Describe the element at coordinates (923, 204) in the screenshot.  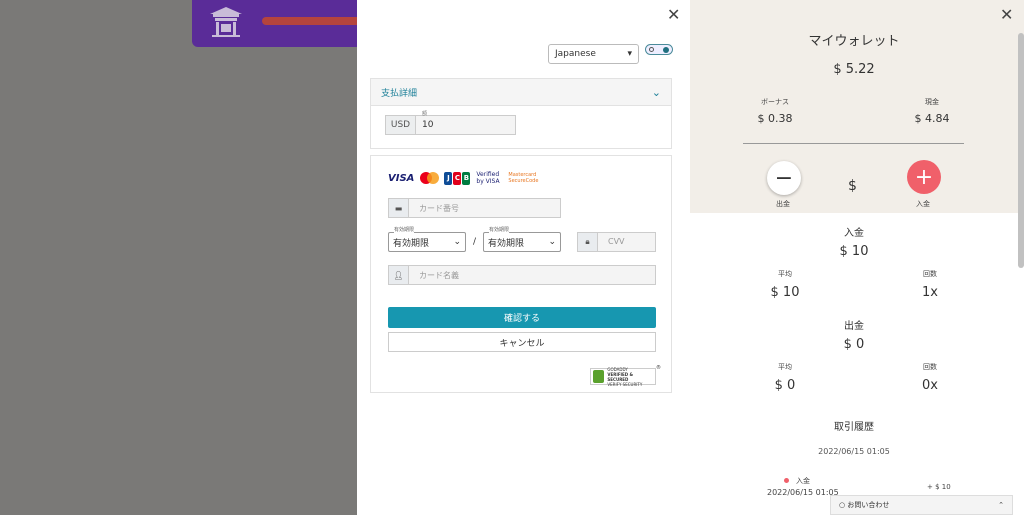
I see `deposit-label: 入金` at that location.